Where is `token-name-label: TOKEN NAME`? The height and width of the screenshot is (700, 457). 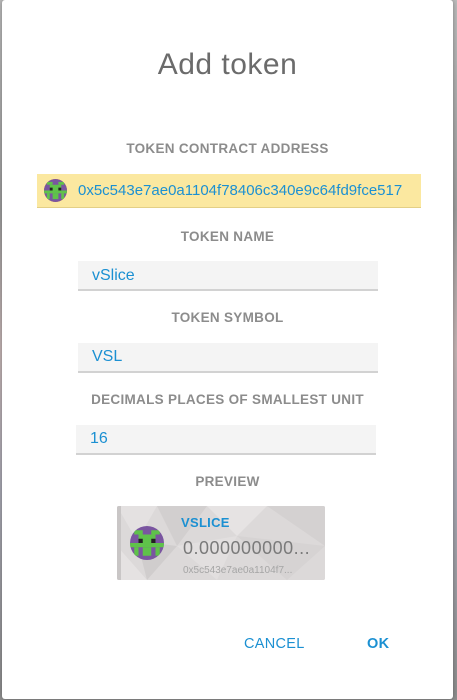
token-name-label: TOKEN NAME is located at coordinates (227, 236).